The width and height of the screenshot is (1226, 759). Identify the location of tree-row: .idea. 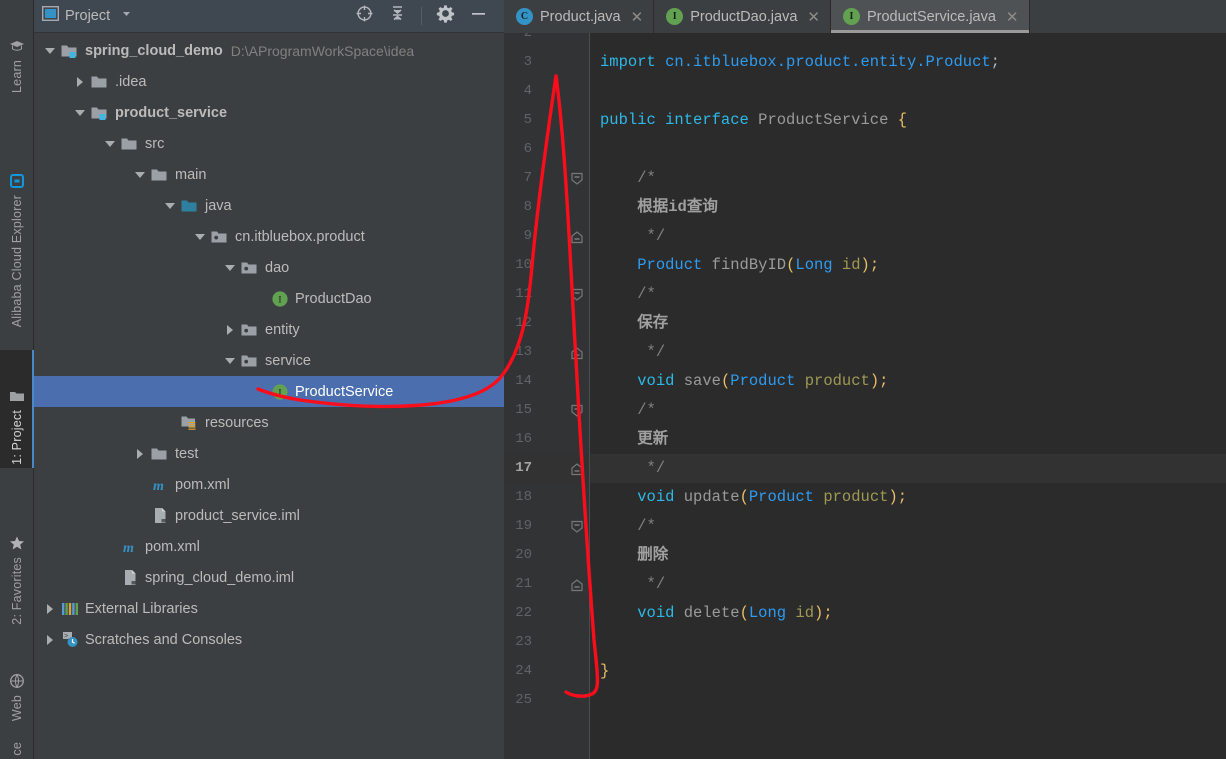
(269, 81).